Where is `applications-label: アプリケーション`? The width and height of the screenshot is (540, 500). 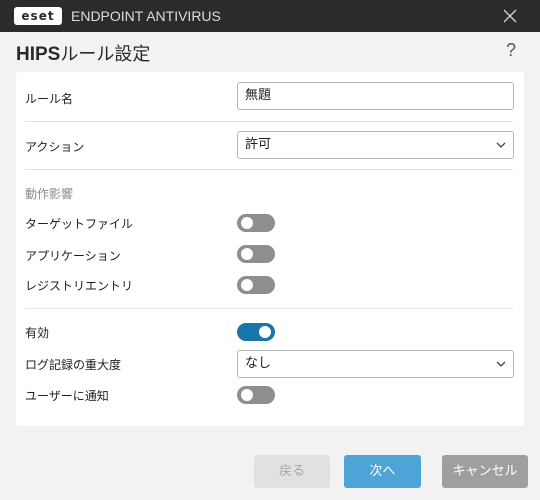 applications-label: アプリケーション is located at coordinates (73, 256).